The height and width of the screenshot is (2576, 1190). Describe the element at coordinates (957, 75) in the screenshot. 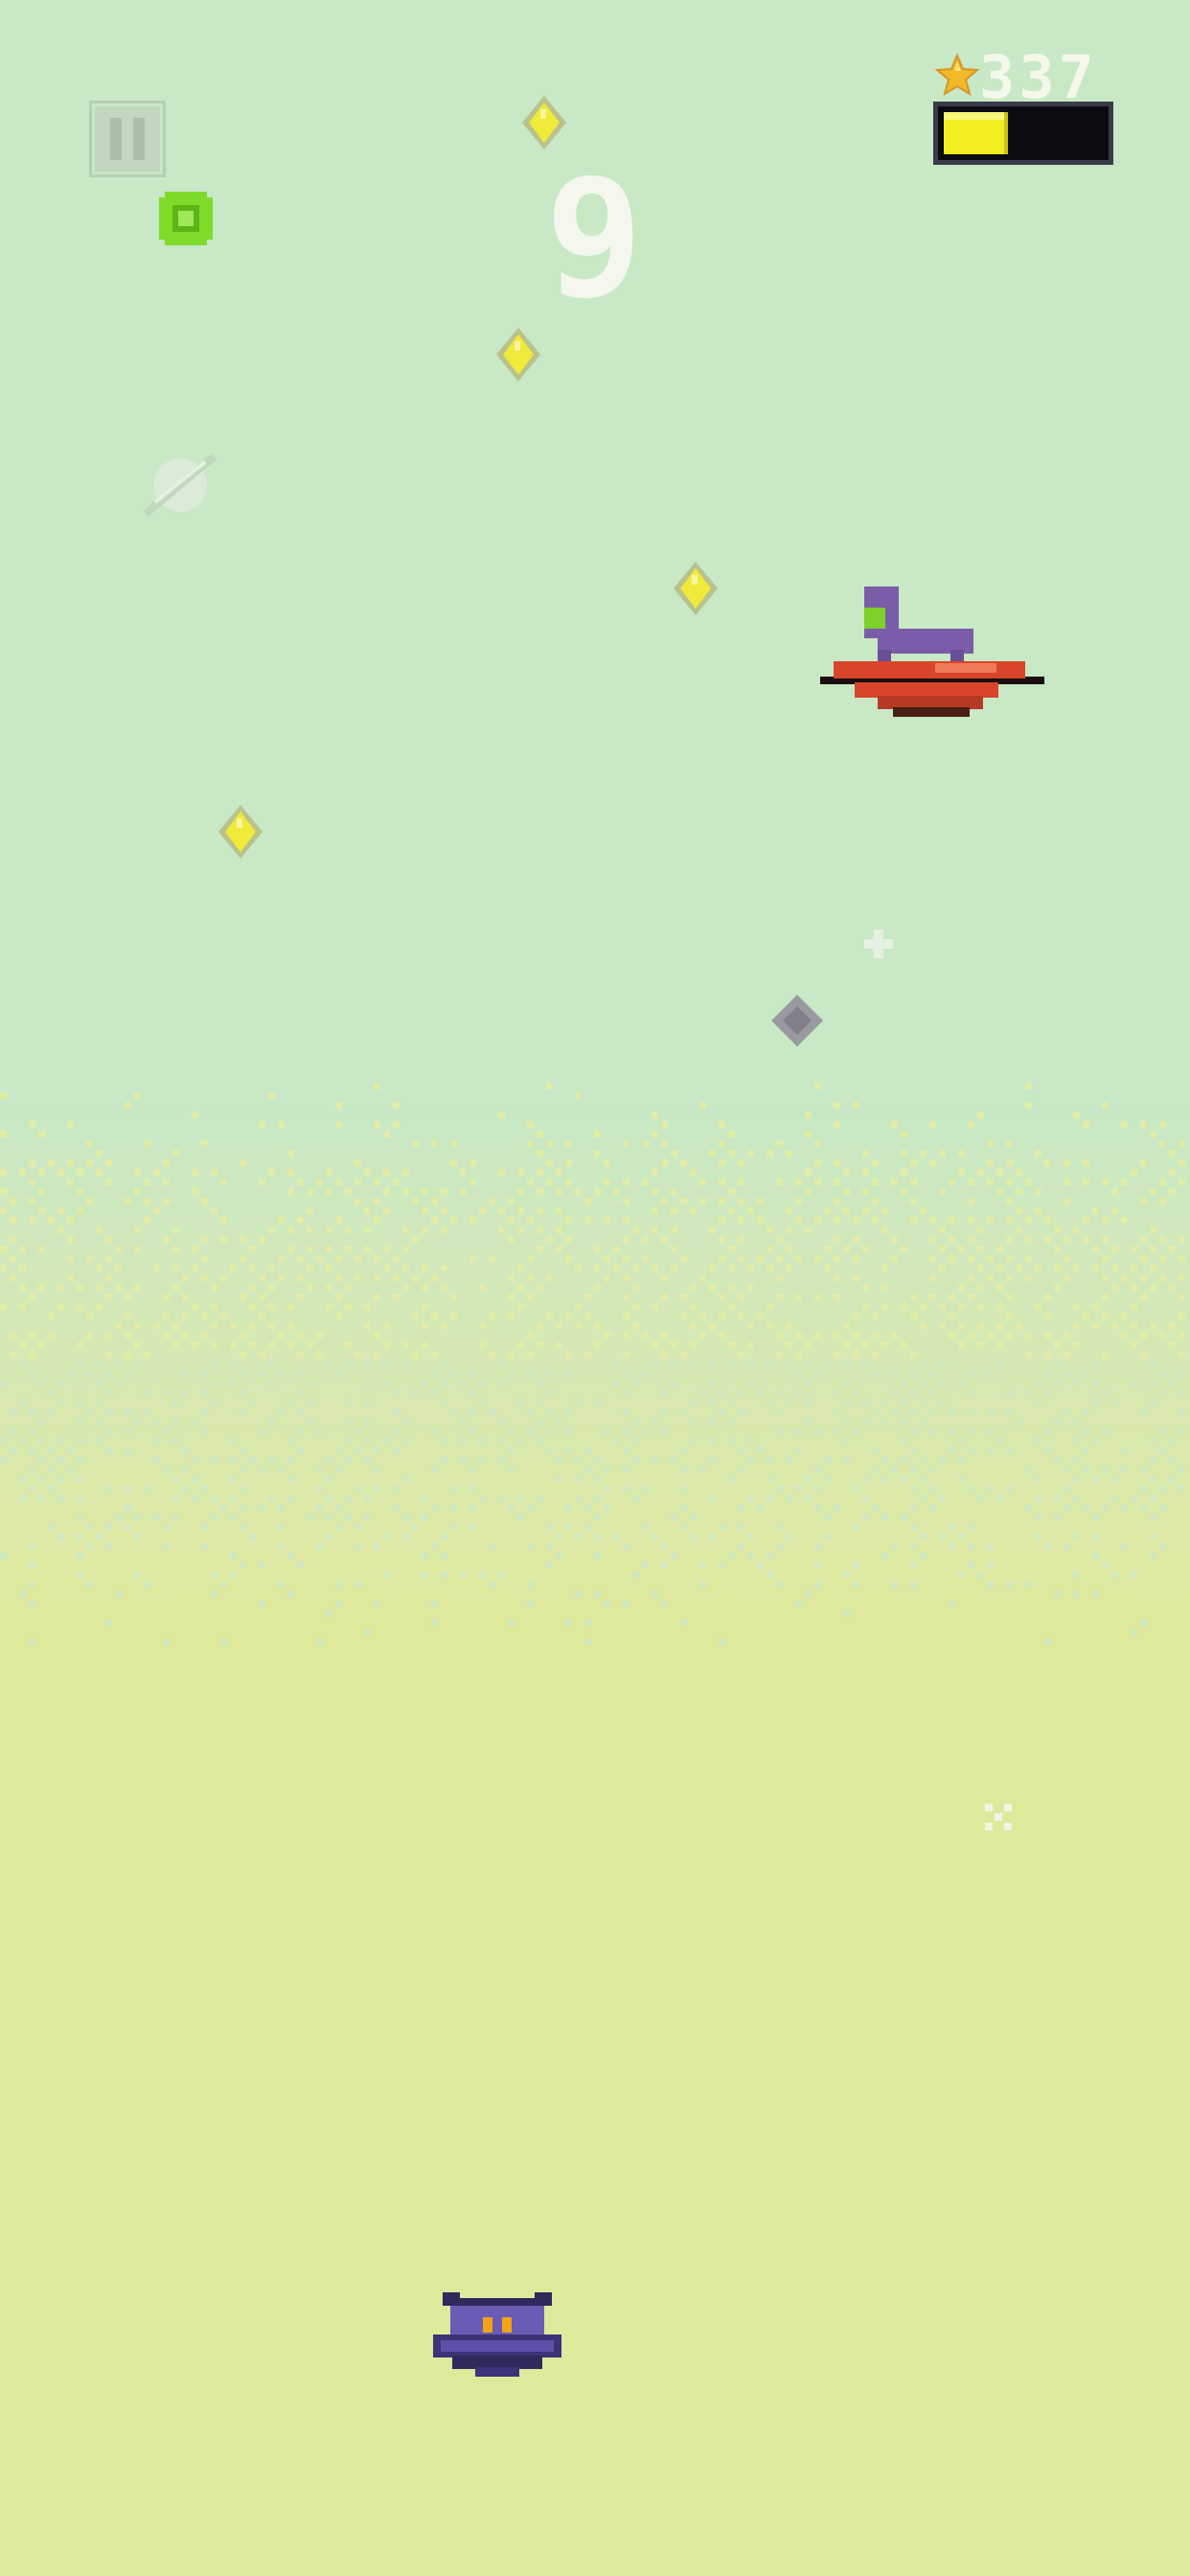

I see `star-icon` at that location.